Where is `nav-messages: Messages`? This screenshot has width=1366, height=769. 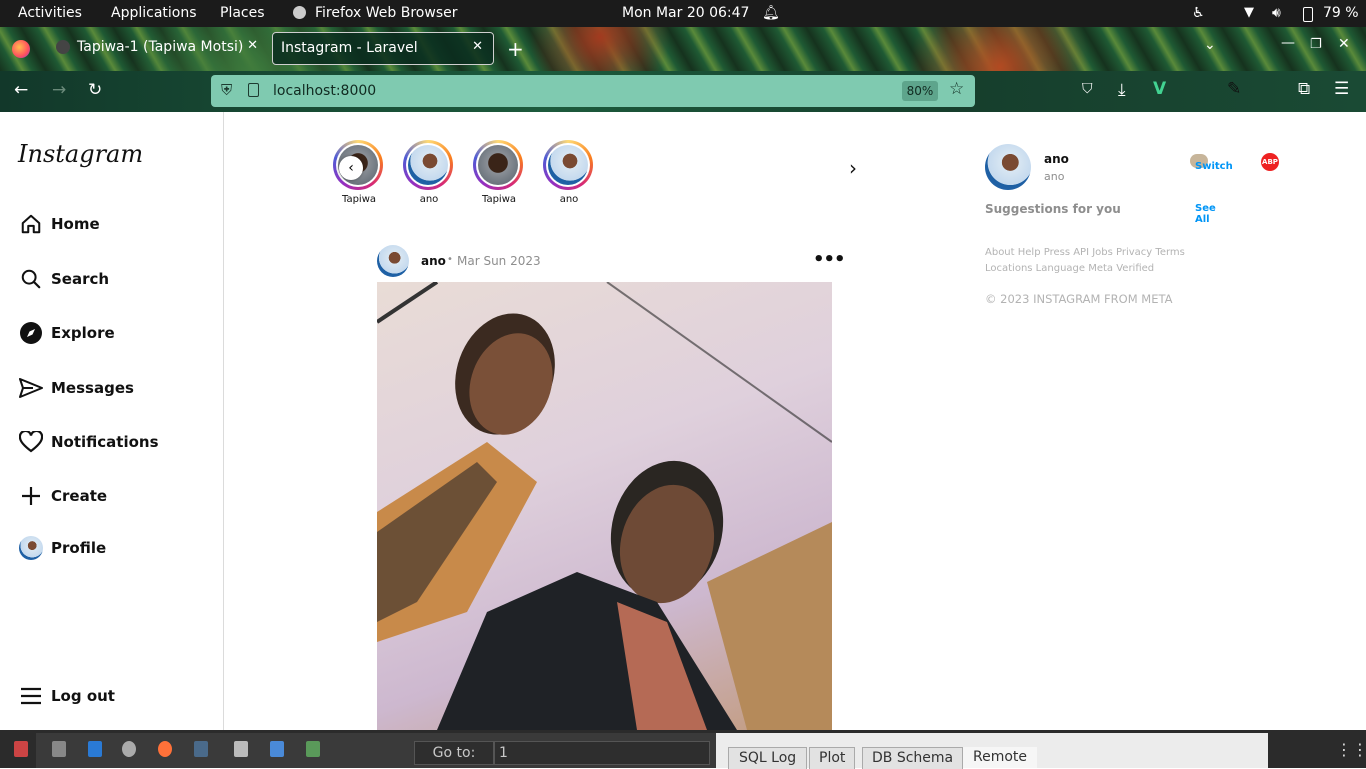
nav-messages: Messages is located at coordinates (76, 388).